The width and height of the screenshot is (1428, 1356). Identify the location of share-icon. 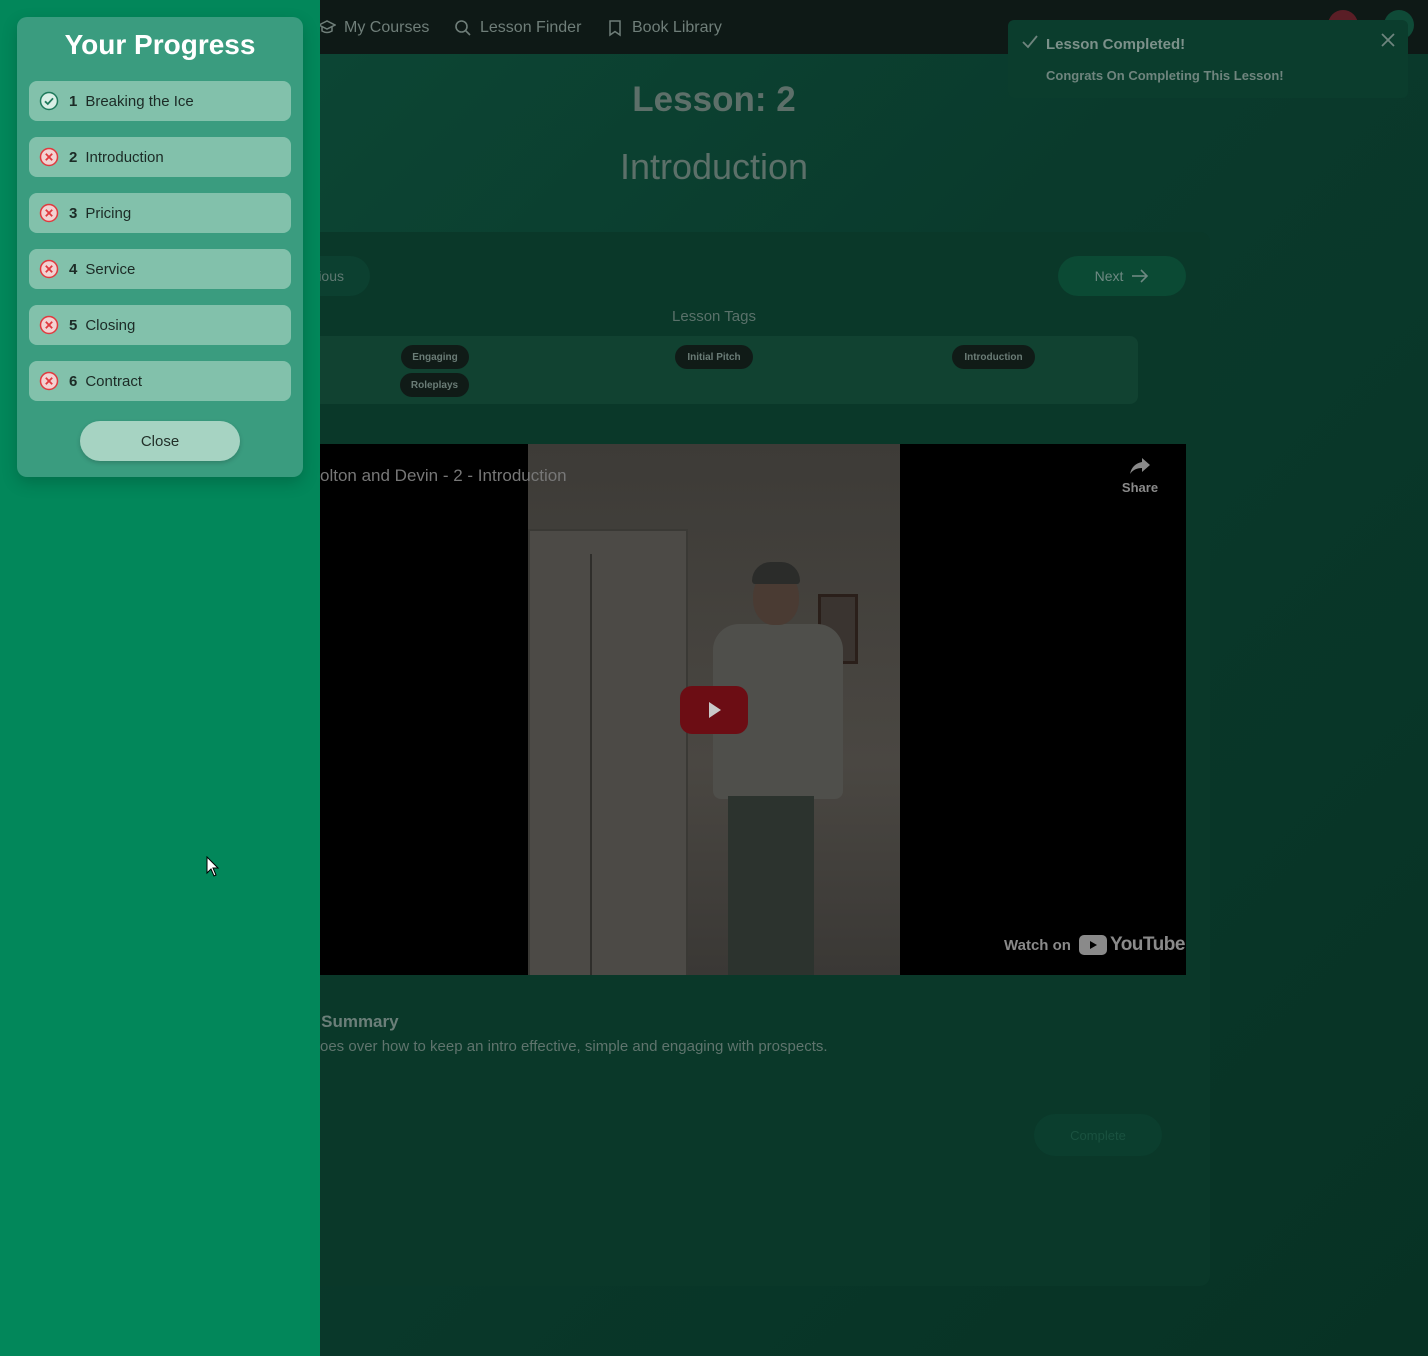
(1140, 466).